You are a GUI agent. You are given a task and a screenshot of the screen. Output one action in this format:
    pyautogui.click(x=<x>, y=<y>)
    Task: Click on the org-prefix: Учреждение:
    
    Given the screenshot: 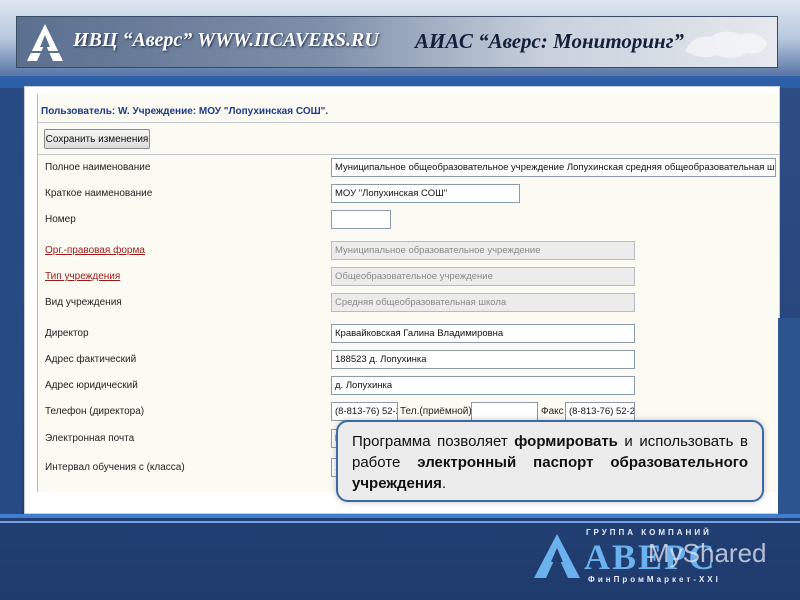 What is the action you would take?
    pyautogui.click(x=164, y=111)
    